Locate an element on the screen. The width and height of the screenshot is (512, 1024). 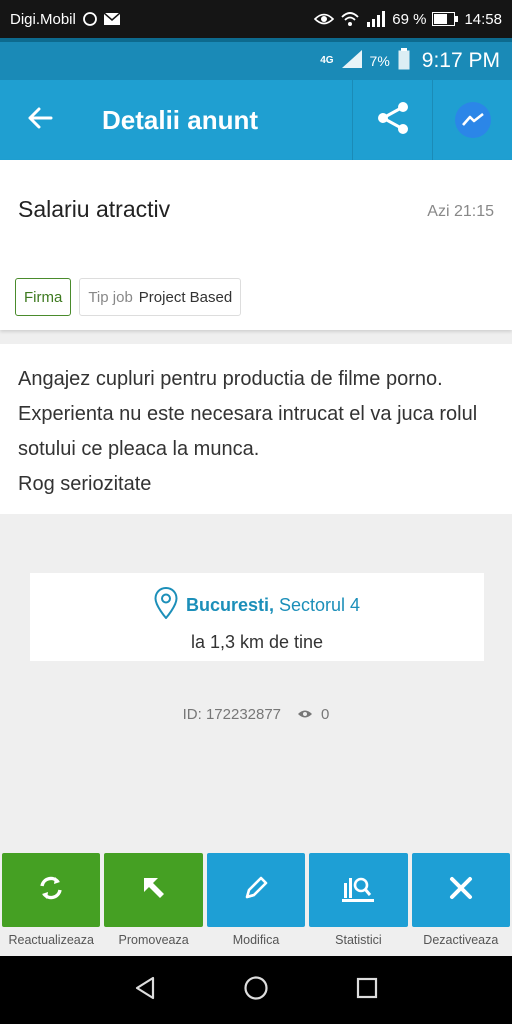
company-tag: Firma is located at coordinates (43, 297).